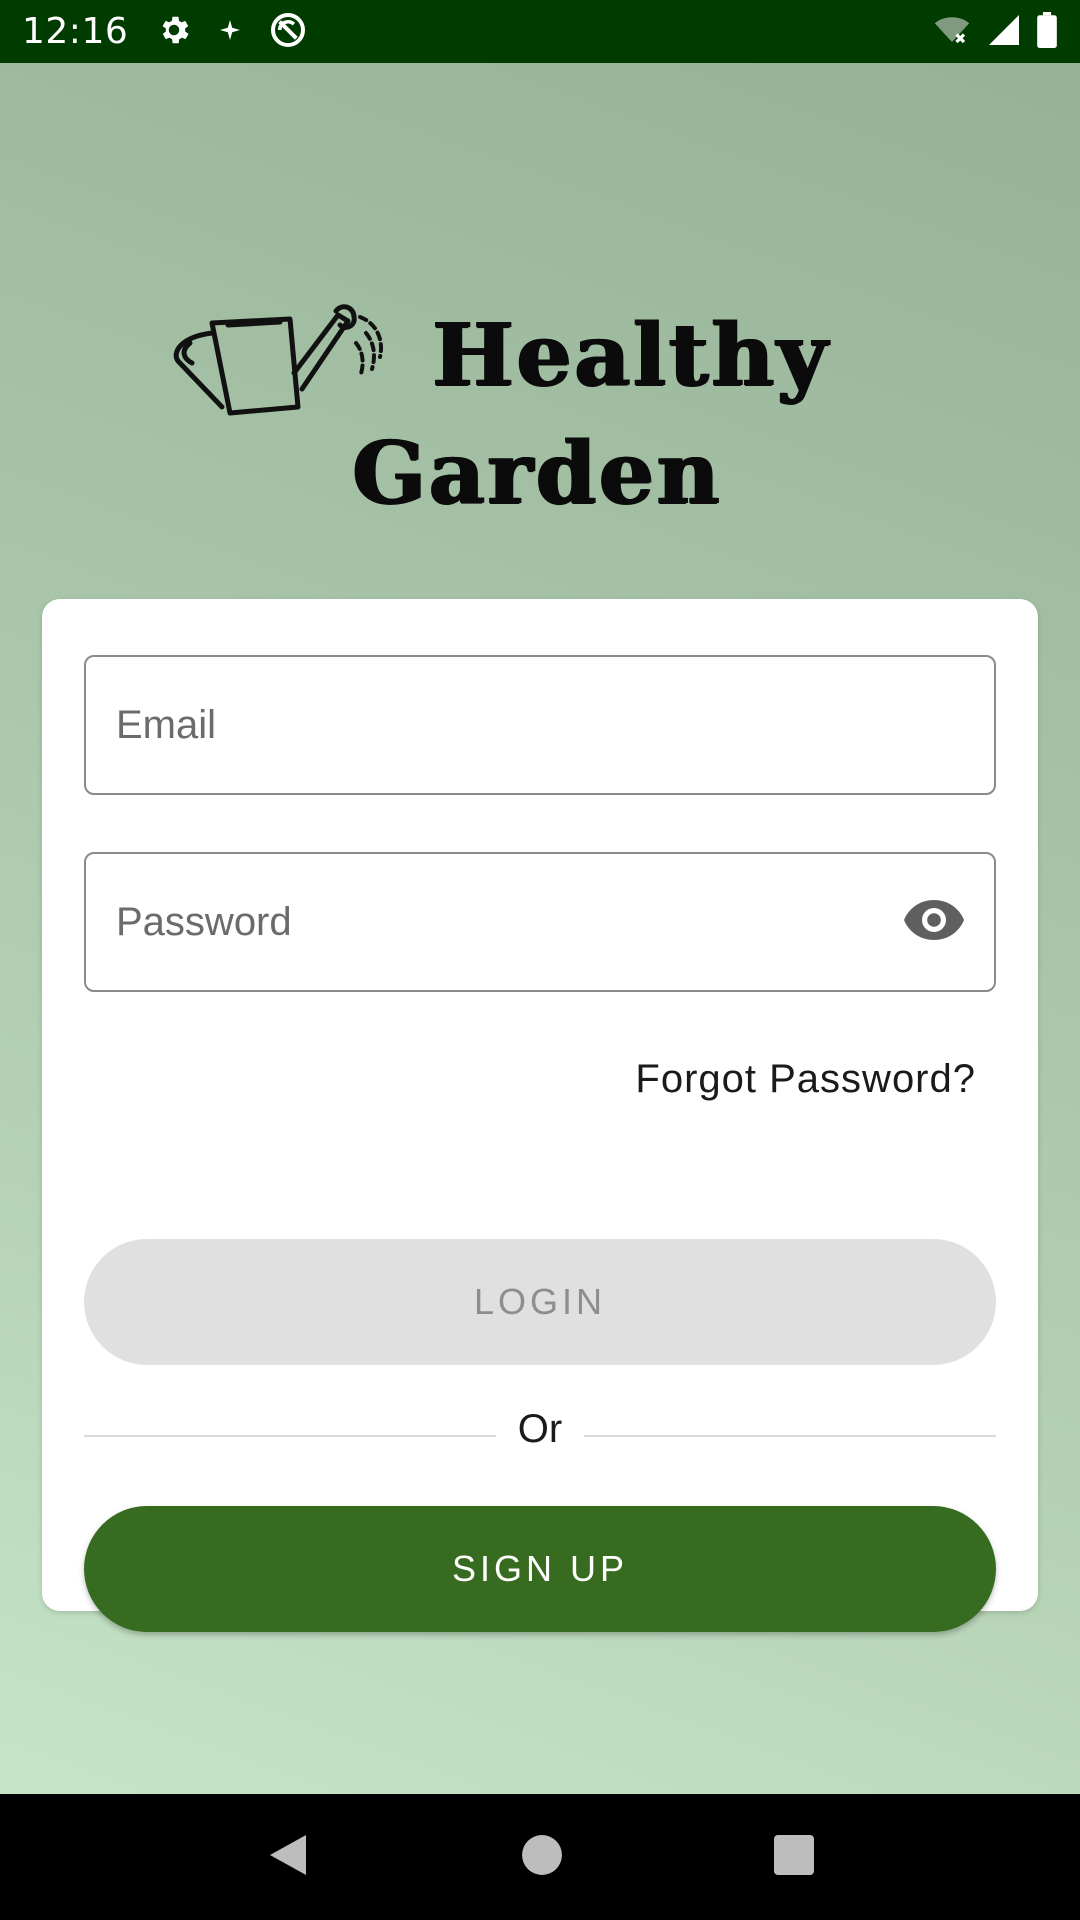  I want to click on status-right-icons, so click(995, 31).